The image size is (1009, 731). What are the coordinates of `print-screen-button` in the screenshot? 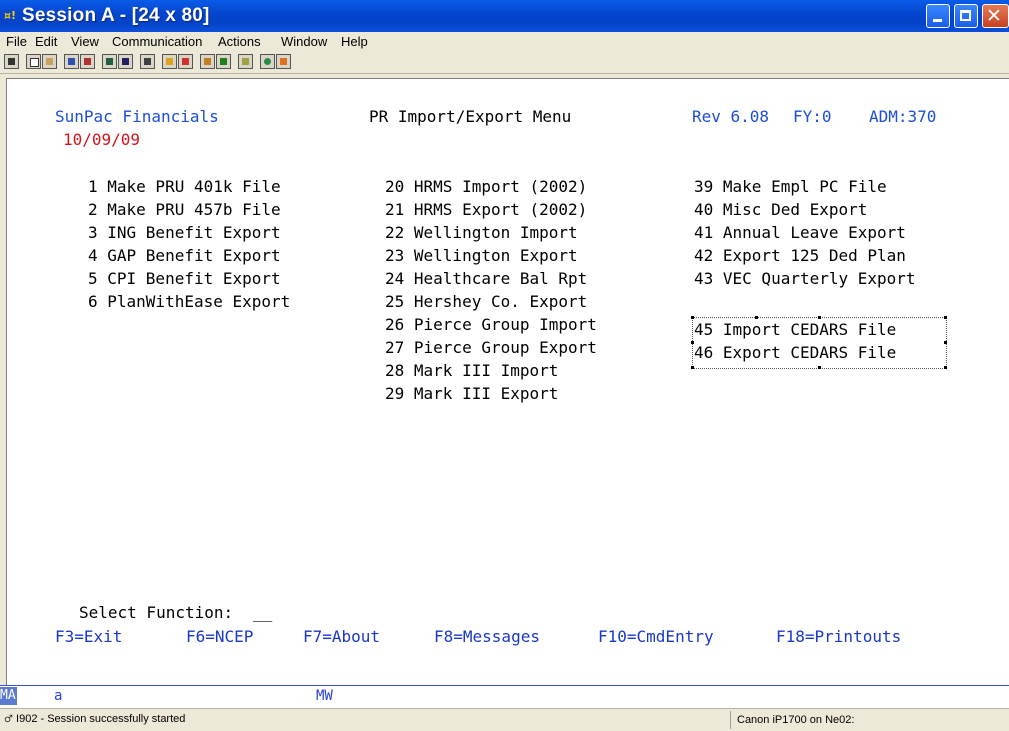 It's located at (11, 61).